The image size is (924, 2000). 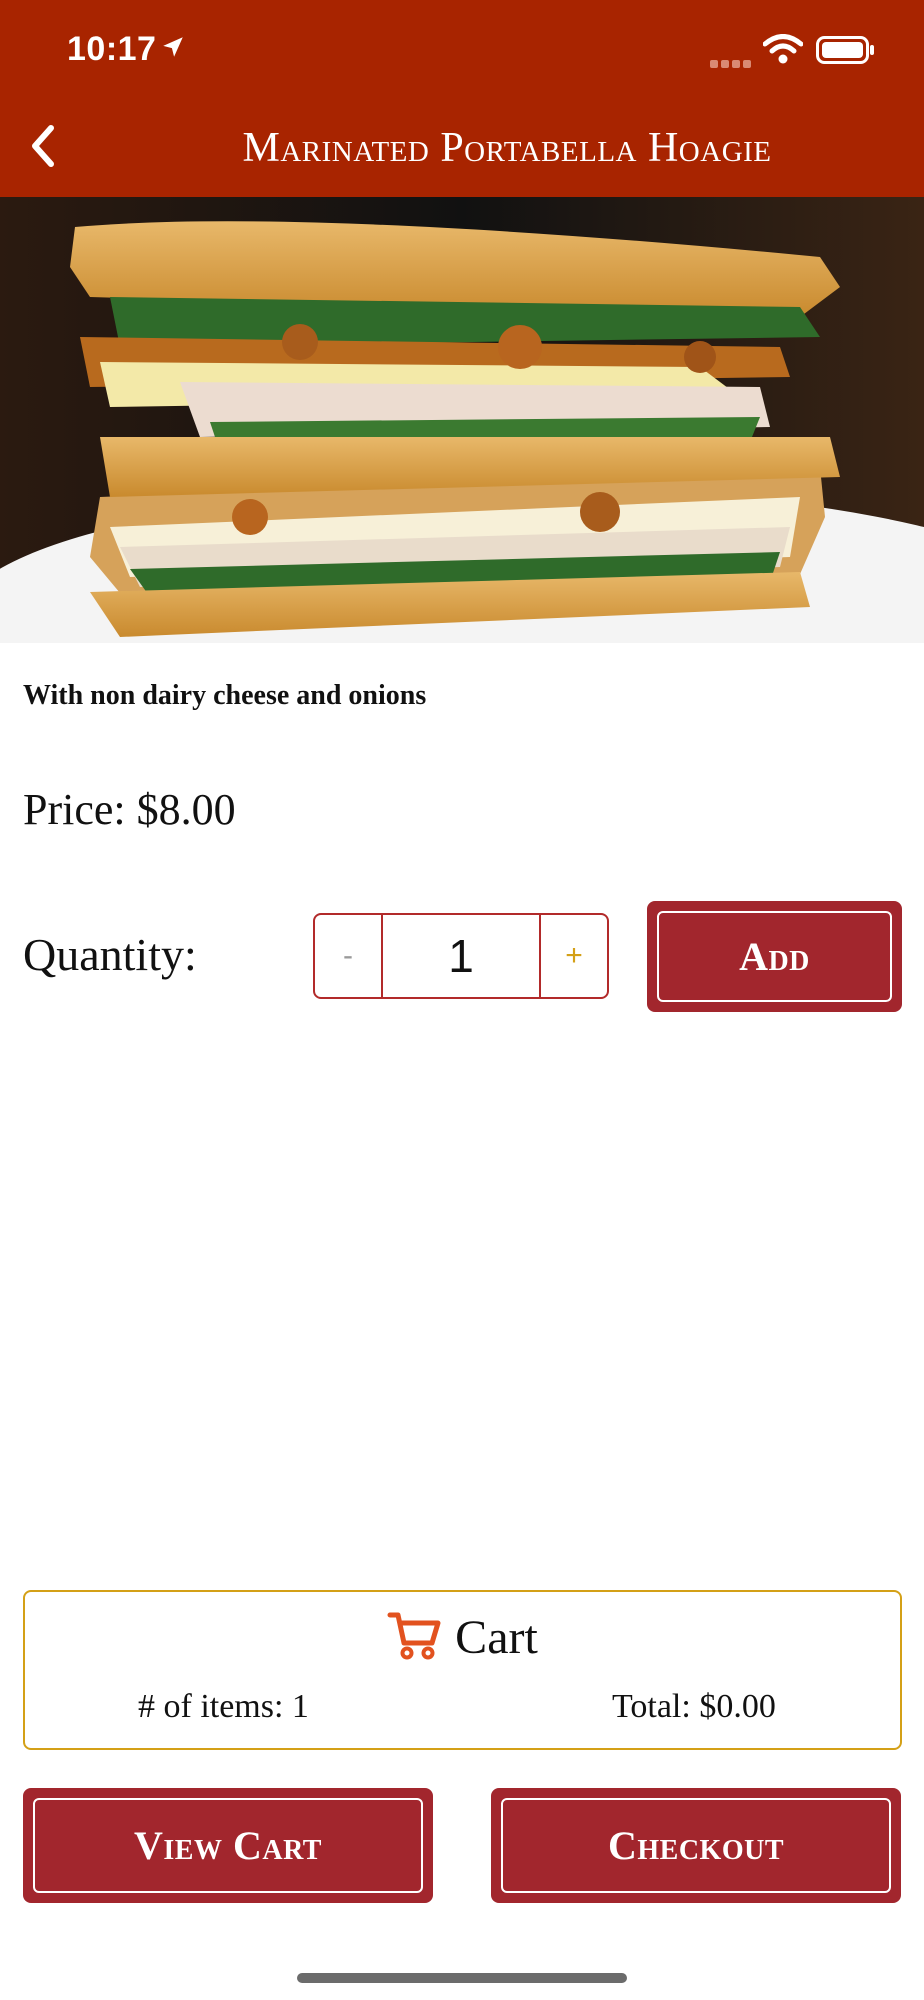 I want to click on battery-icon, so click(x=846, y=52).